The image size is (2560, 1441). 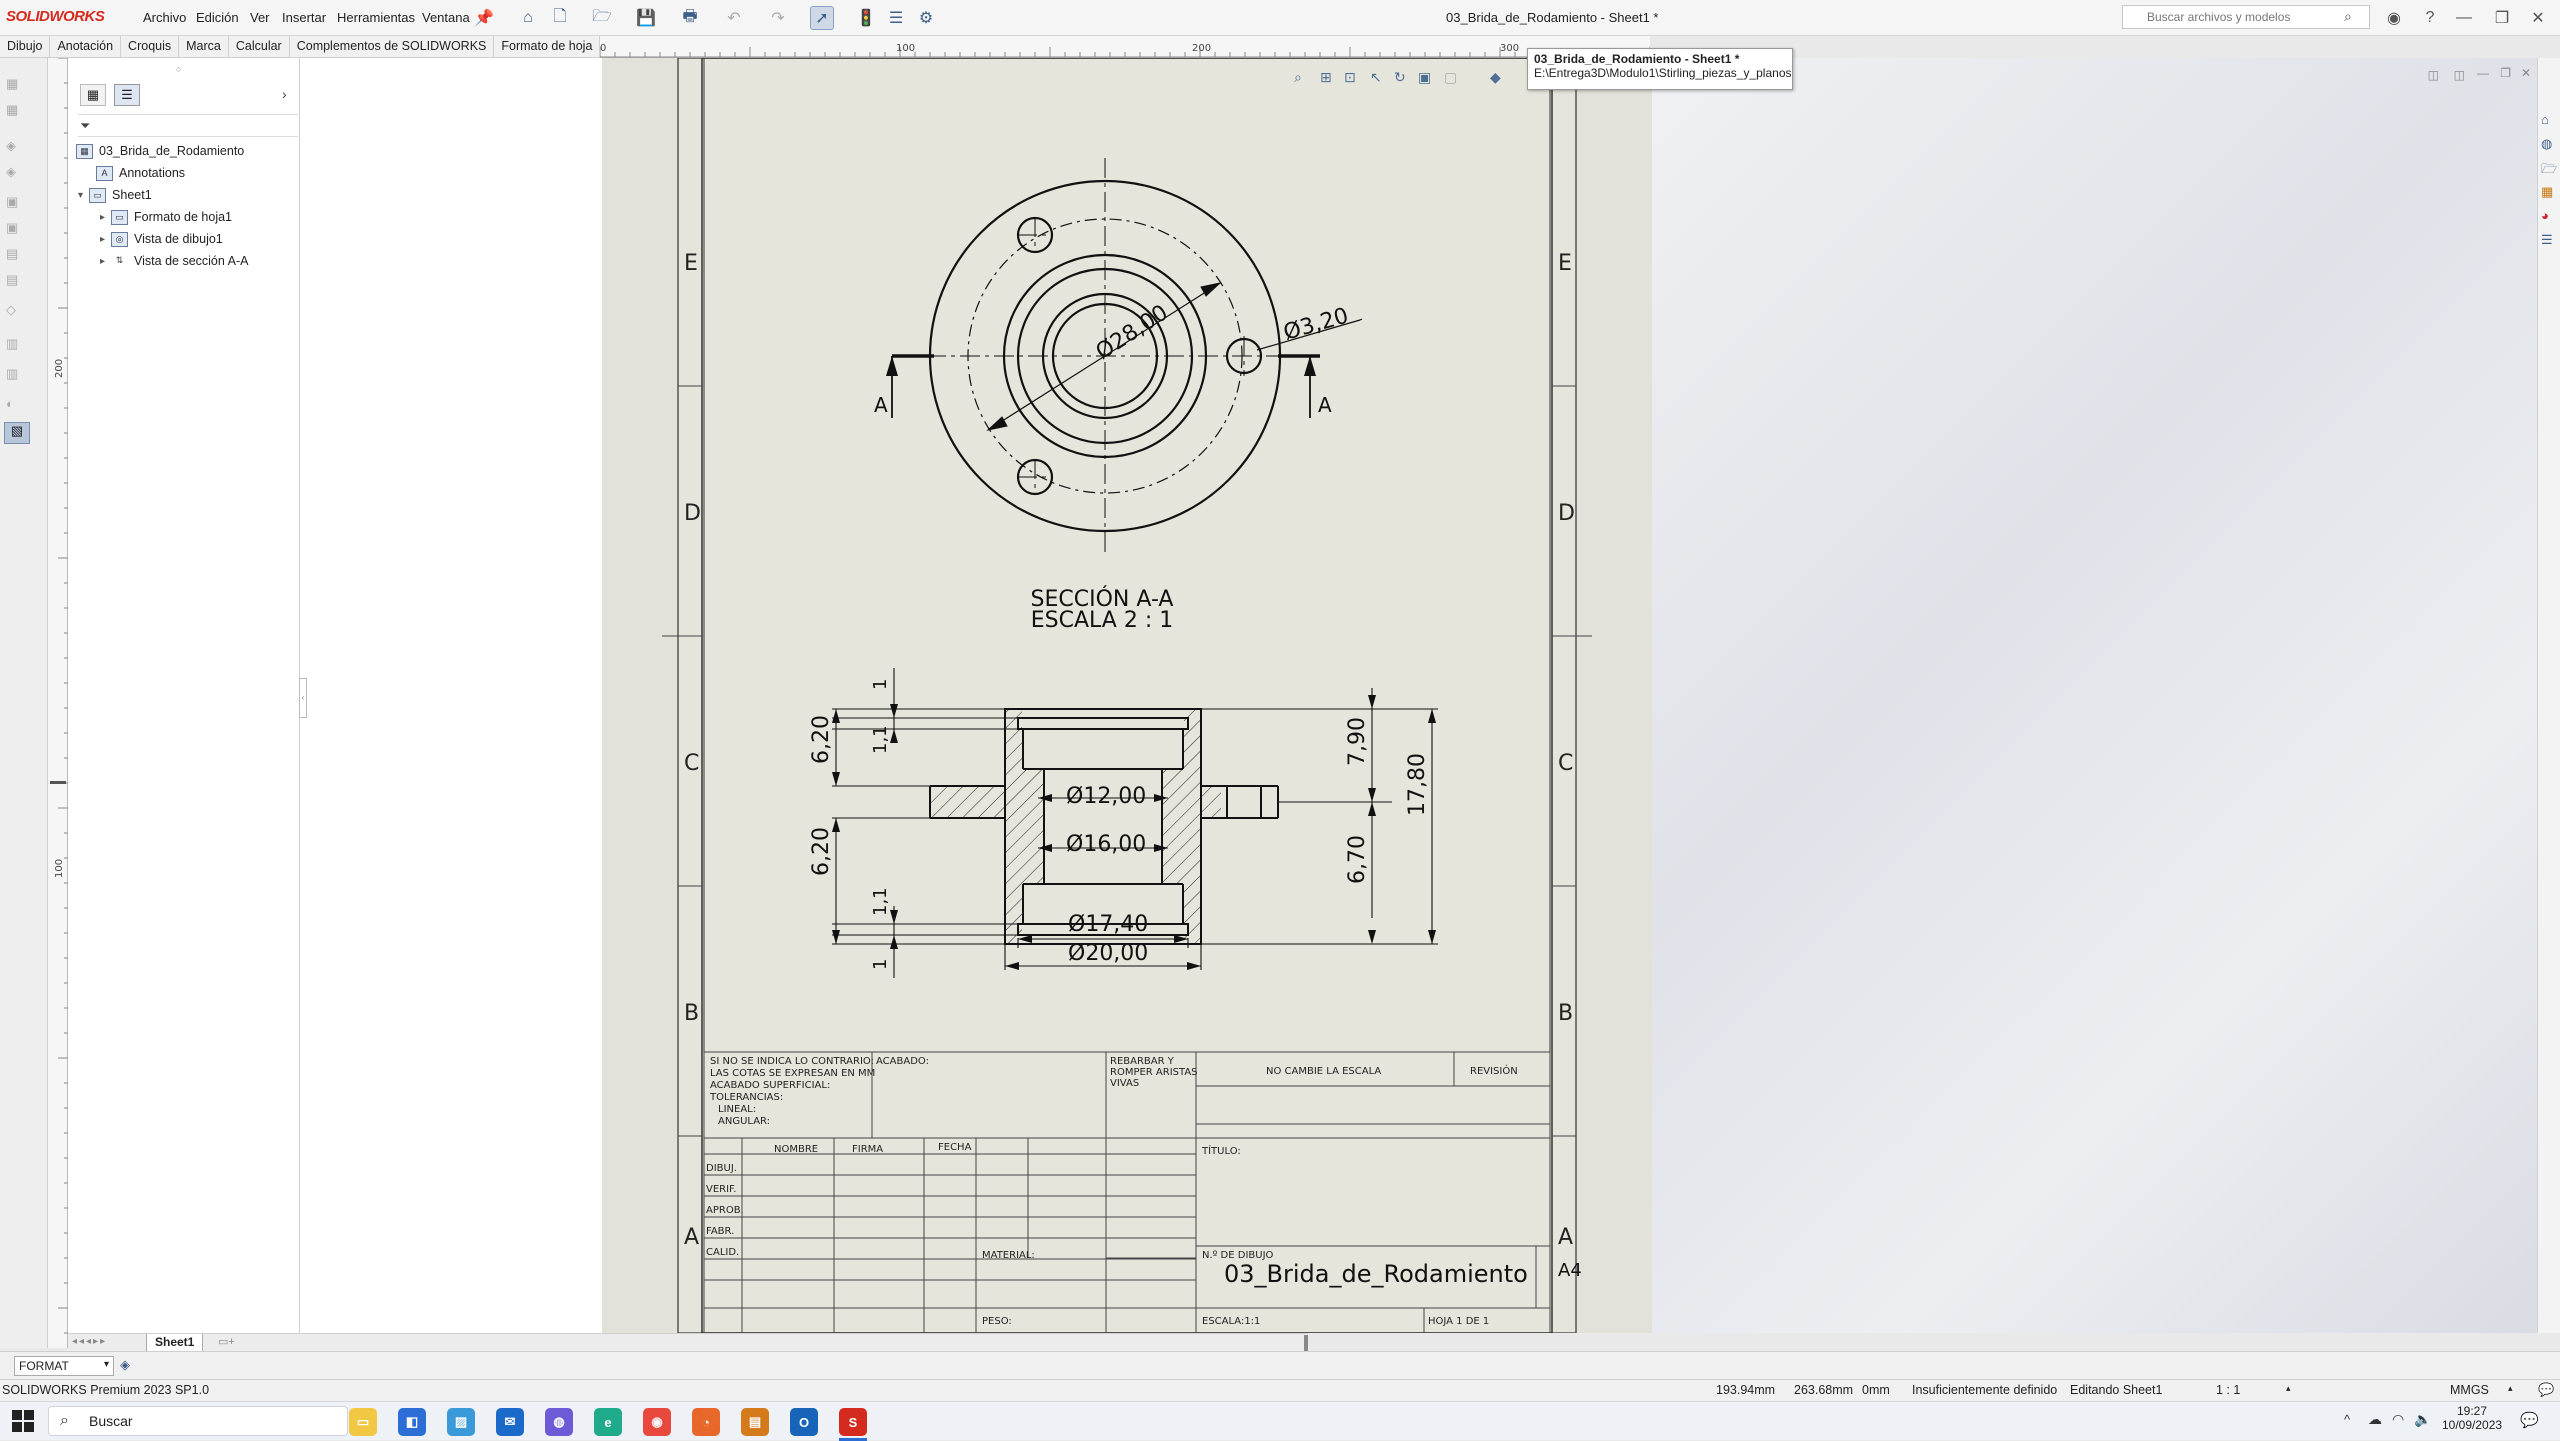 I want to click on solidworks-logo: SOLIDWORKS, so click(x=55, y=16).